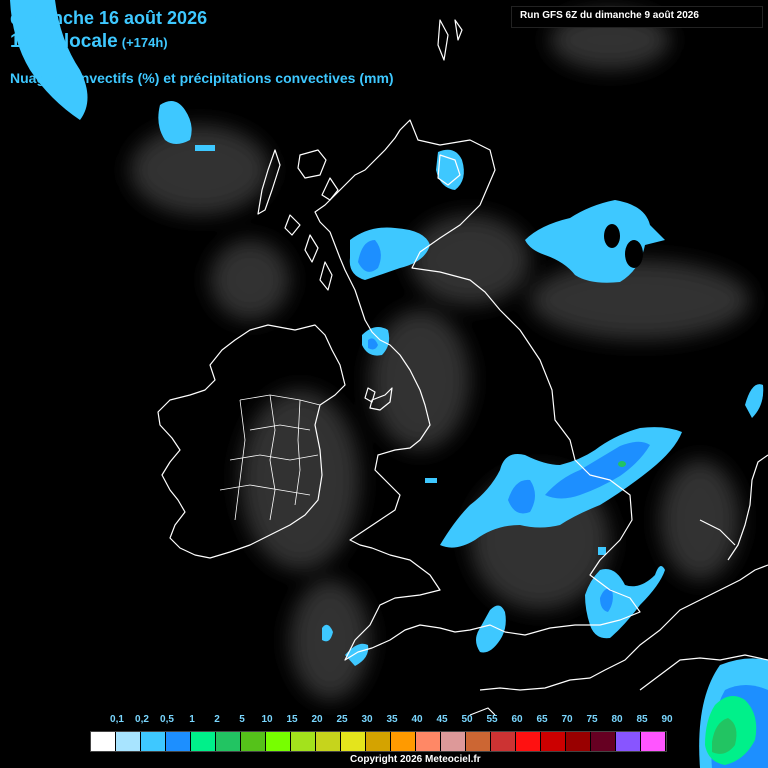  Describe the element at coordinates (609, 15) in the screenshot. I see `run-label: Run GFS 6Z du dimanche 9 août 2026` at that location.